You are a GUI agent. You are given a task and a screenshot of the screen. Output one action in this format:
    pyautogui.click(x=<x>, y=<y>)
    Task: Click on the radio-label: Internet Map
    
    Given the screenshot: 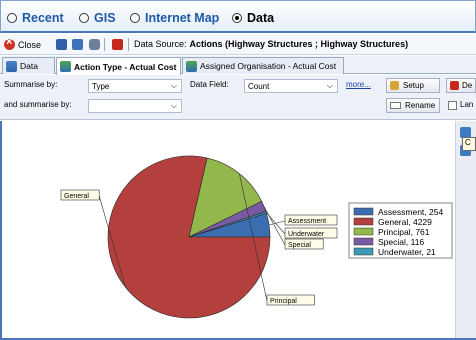 What is the action you would take?
    pyautogui.click(x=182, y=18)
    